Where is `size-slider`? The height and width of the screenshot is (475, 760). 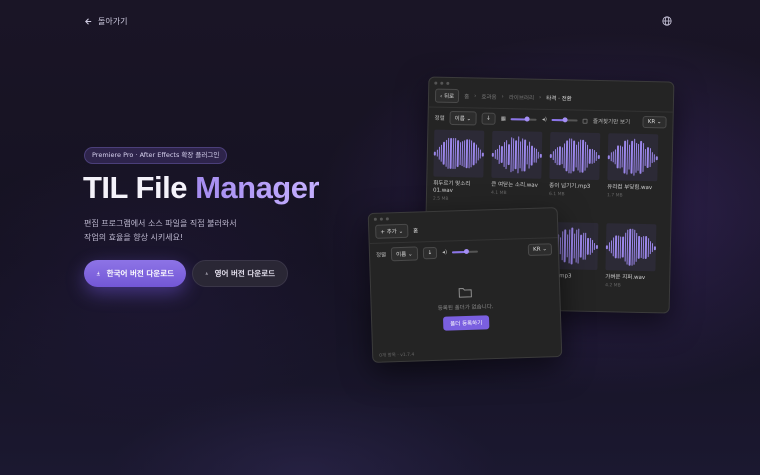
size-slider is located at coordinates (524, 119).